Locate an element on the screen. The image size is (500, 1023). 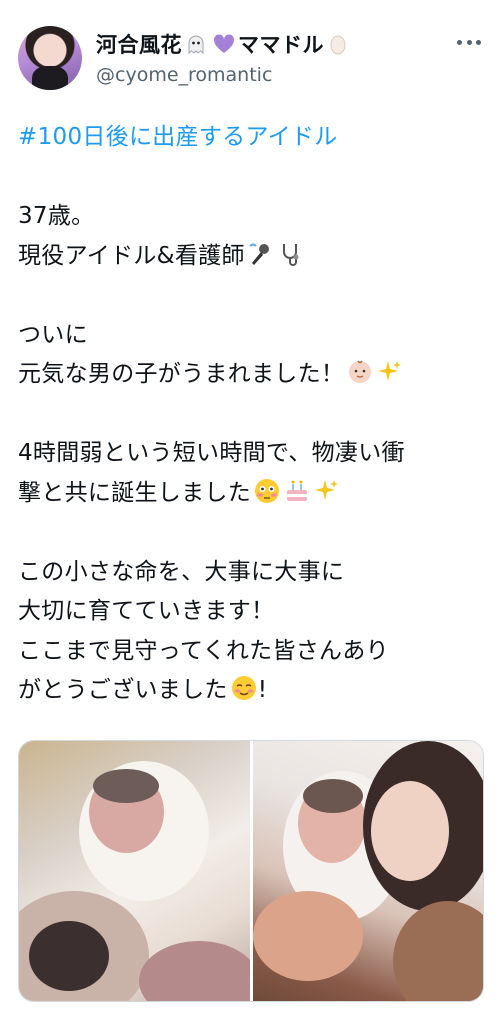
microphone-icon is located at coordinates (259, 254).